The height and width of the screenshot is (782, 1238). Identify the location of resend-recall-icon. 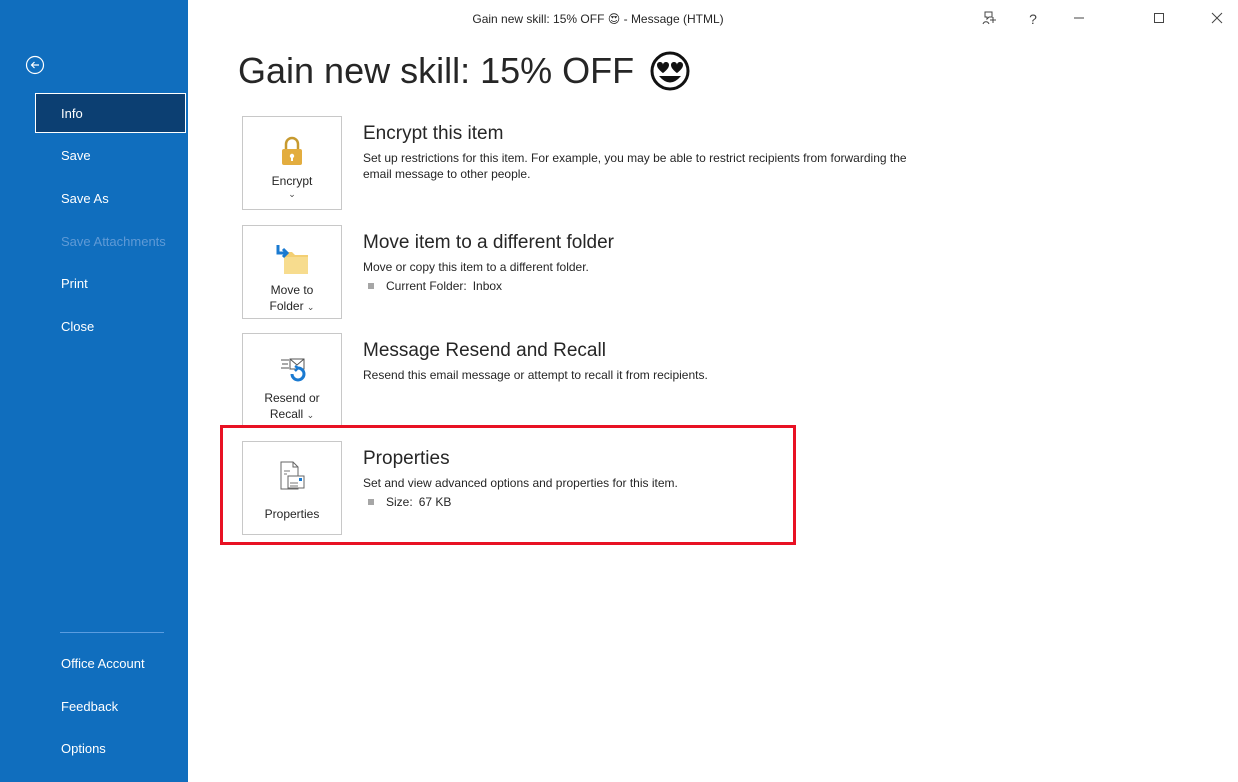
(292, 366).